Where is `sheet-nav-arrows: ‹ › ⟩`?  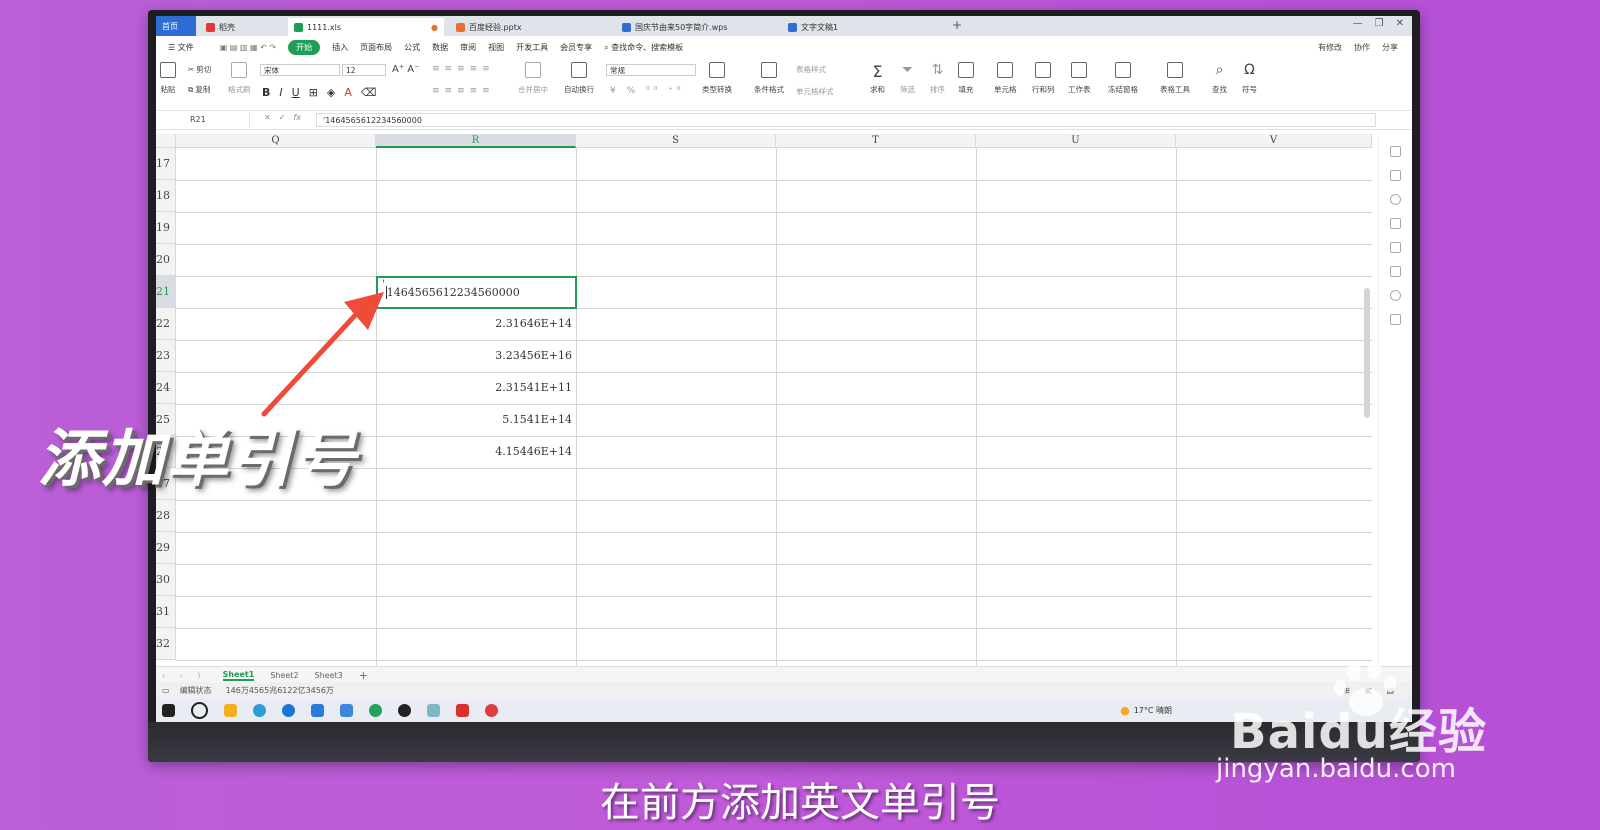
sheet-nav-arrows: ‹ › ⟩ is located at coordinates (184, 675).